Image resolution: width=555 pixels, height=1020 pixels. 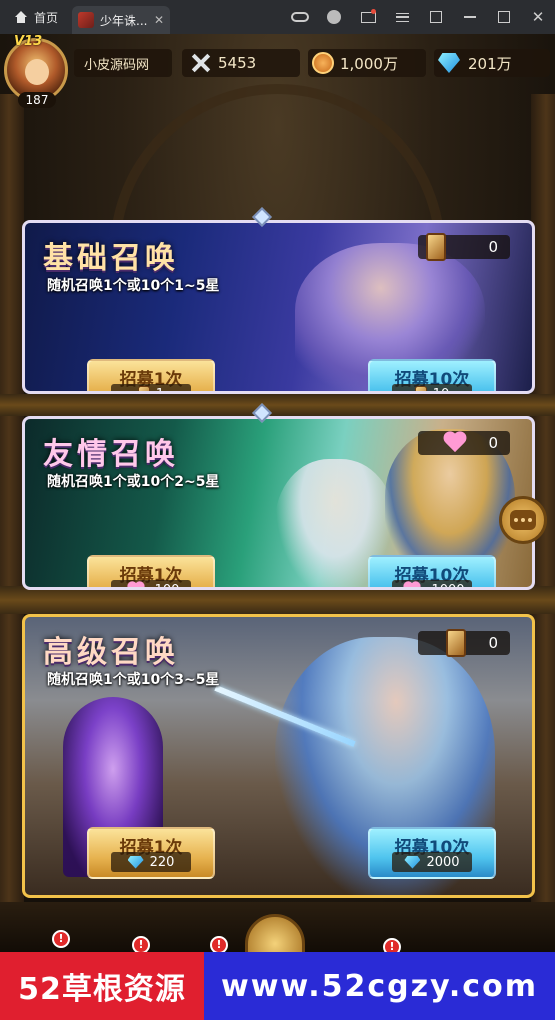 I want to click on maximize-button, so click(x=504, y=17).